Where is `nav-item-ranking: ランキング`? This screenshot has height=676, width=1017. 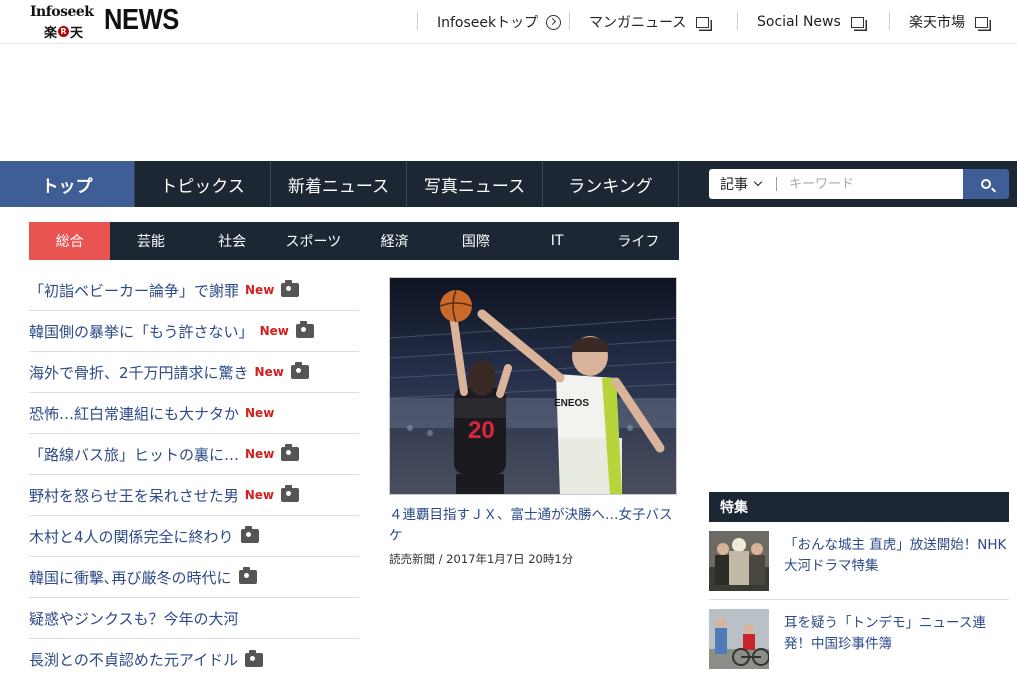
nav-item-ranking: ランキング is located at coordinates (611, 184).